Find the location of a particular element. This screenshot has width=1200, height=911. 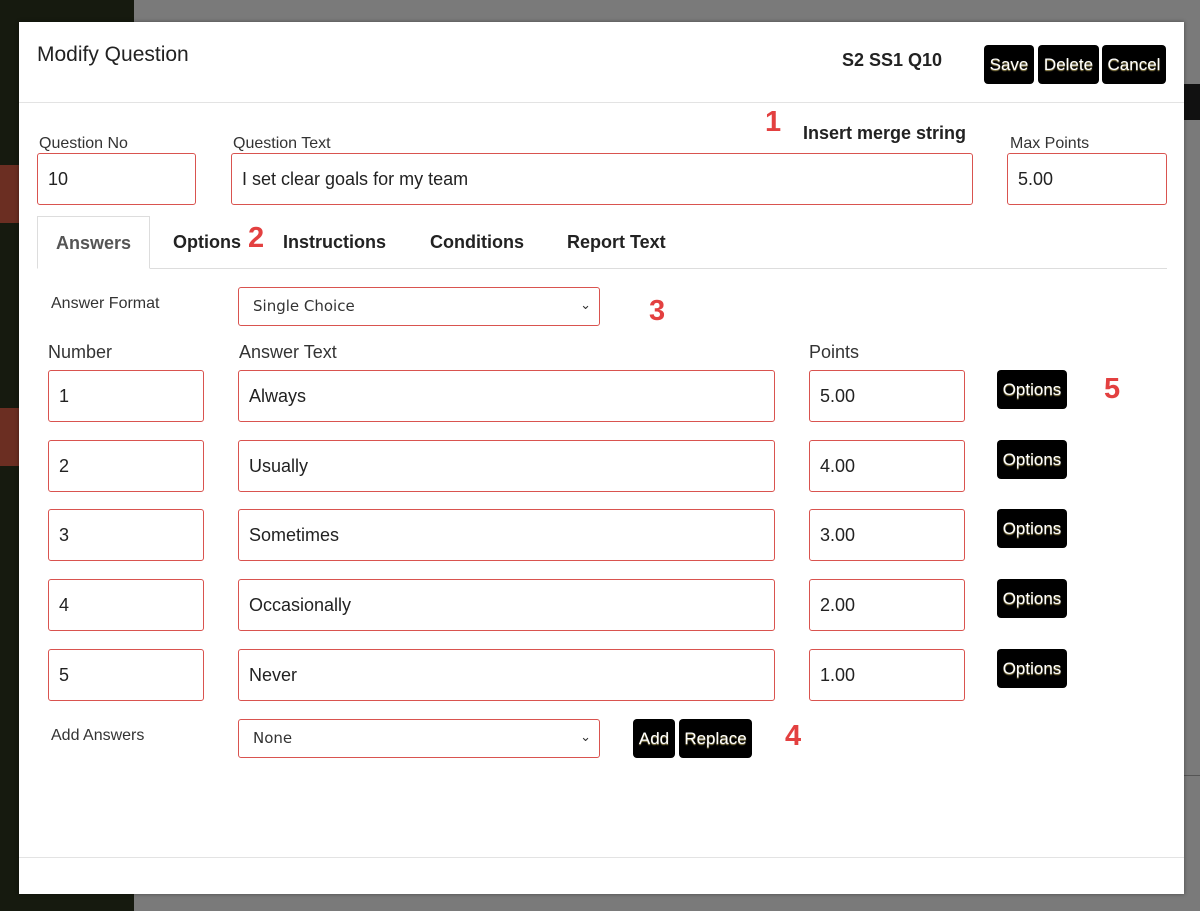

background-divider is located at coordinates (1192, 775).